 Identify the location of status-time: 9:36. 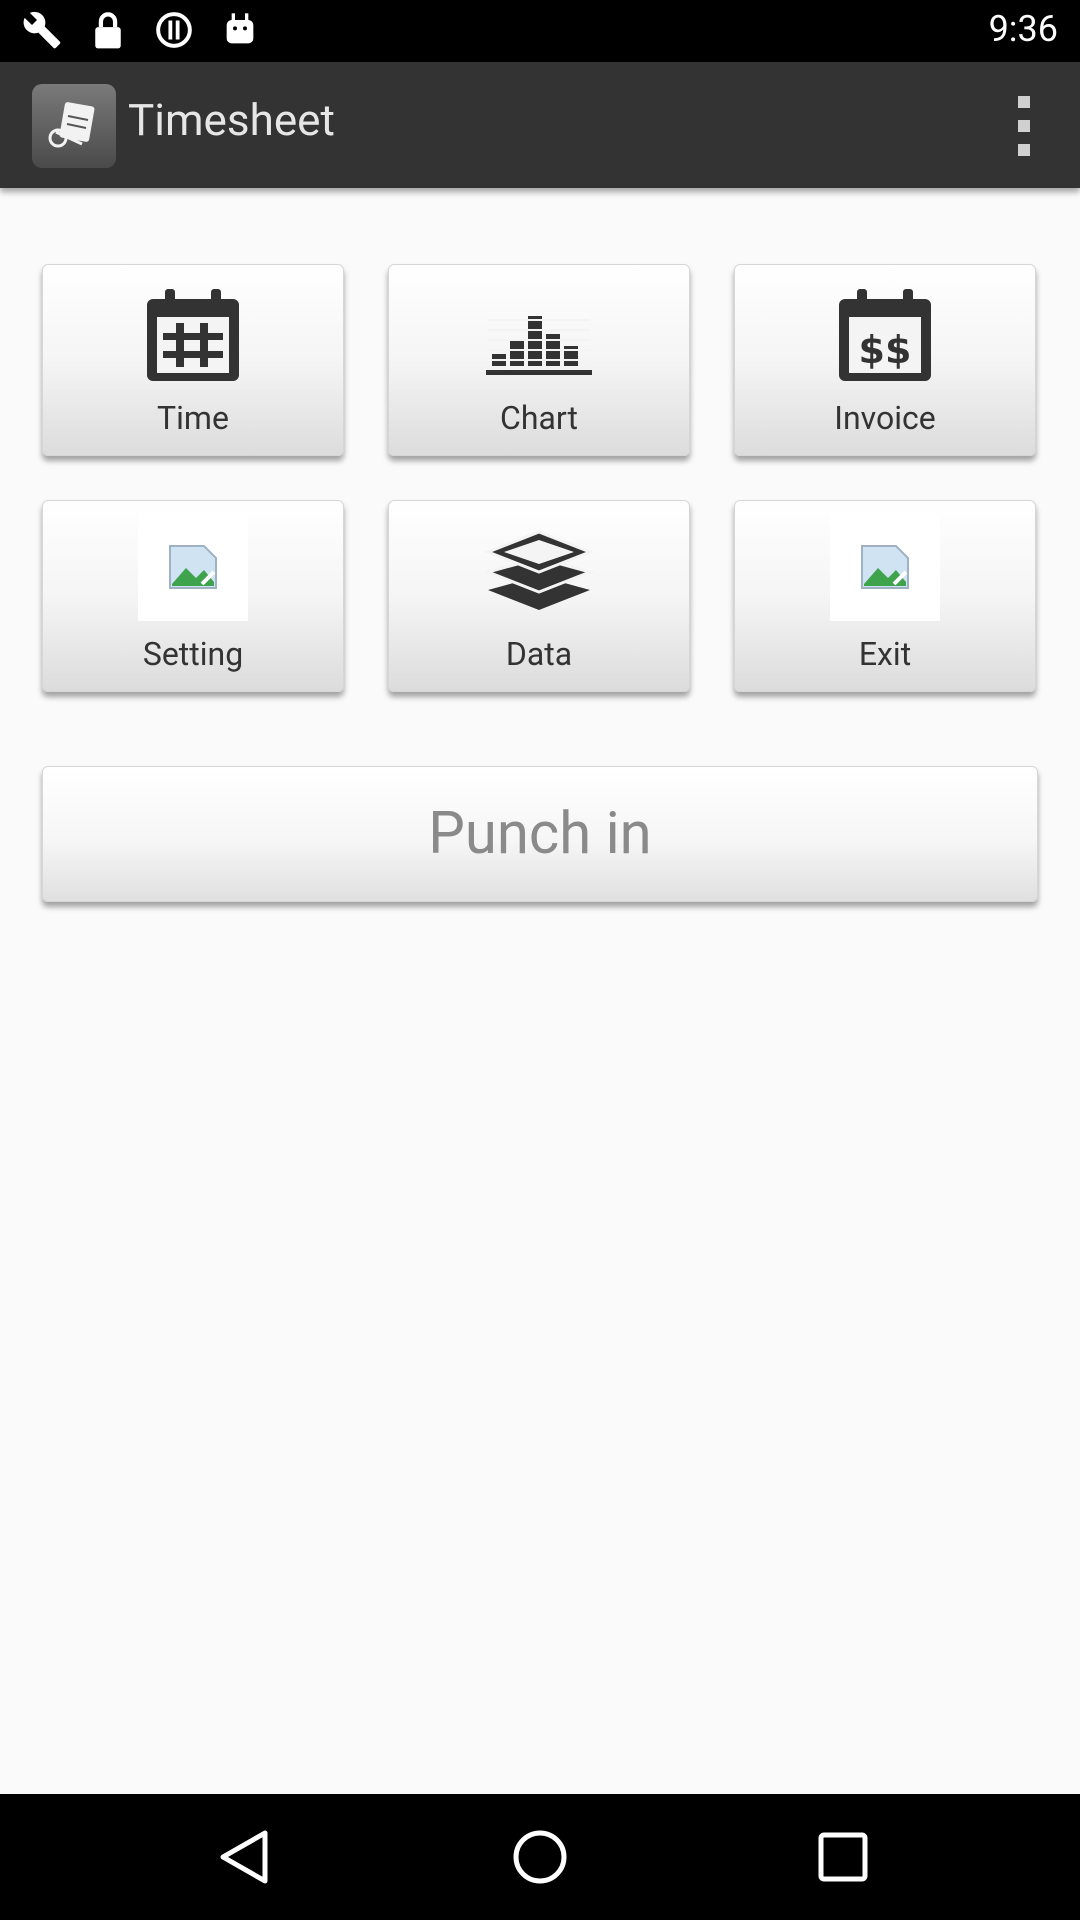
(1023, 29).